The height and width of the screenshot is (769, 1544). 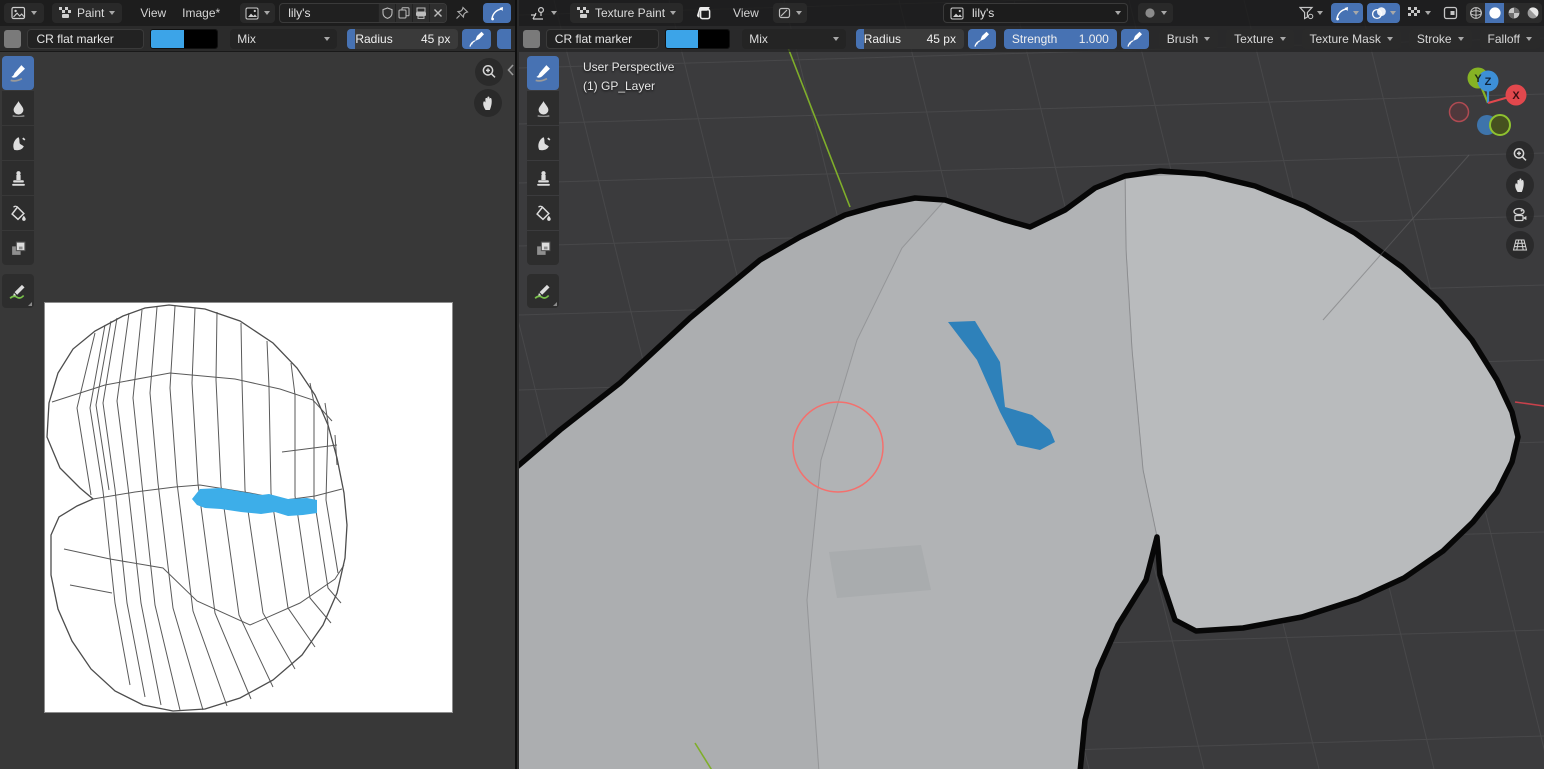 What do you see at coordinates (1419, 13) in the screenshot?
I see `texture-paint-mask-dropdown` at bounding box center [1419, 13].